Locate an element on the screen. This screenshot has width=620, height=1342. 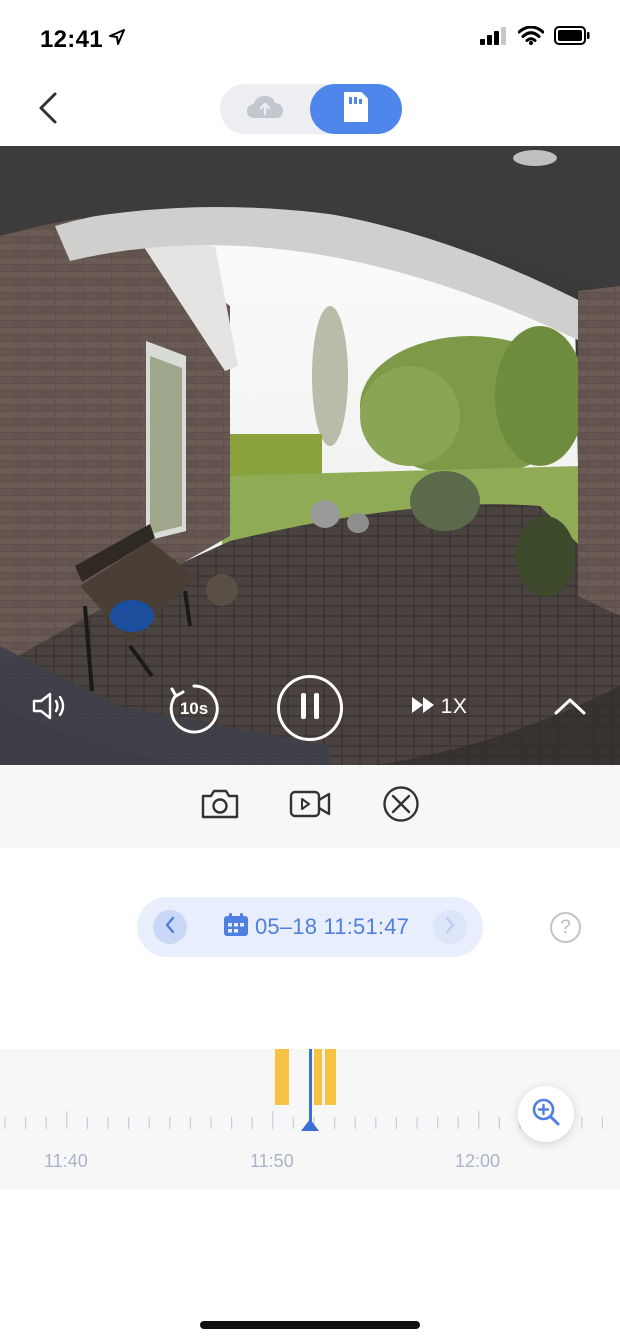
help-button: ? is located at coordinates (565, 927).